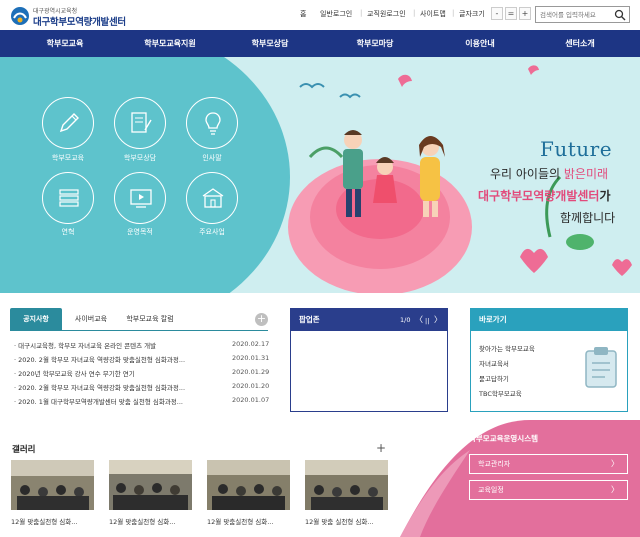 Image resolution: width=640 pixels, height=537 pixels. Describe the element at coordinates (576, 14) in the screenshot. I see `search-input` at that location.